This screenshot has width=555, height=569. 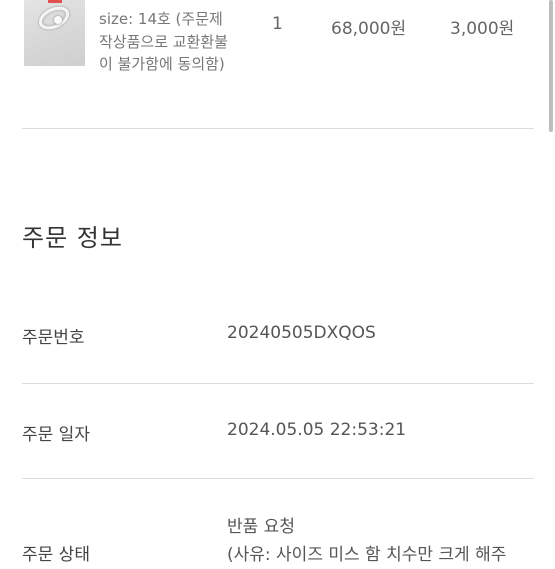 What do you see at coordinates (551, 66) in the screenshot?
I see `scrollbar` at bounding box center [551, 66].